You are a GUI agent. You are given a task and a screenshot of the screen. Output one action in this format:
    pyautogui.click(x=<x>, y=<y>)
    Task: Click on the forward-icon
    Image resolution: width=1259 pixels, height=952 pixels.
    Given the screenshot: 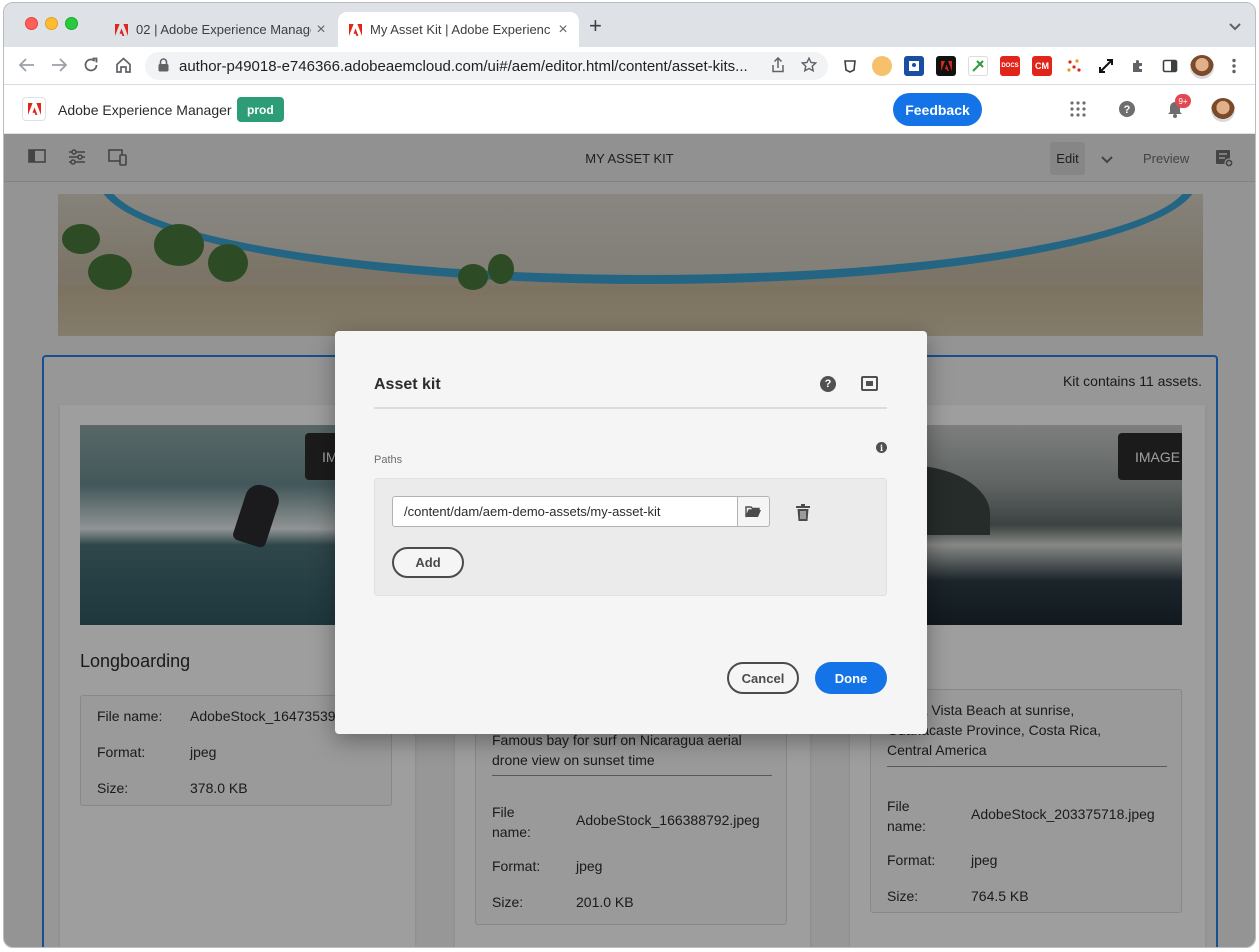 What is the action you would take?
    pyautogui.click(x=59, y=65)
    